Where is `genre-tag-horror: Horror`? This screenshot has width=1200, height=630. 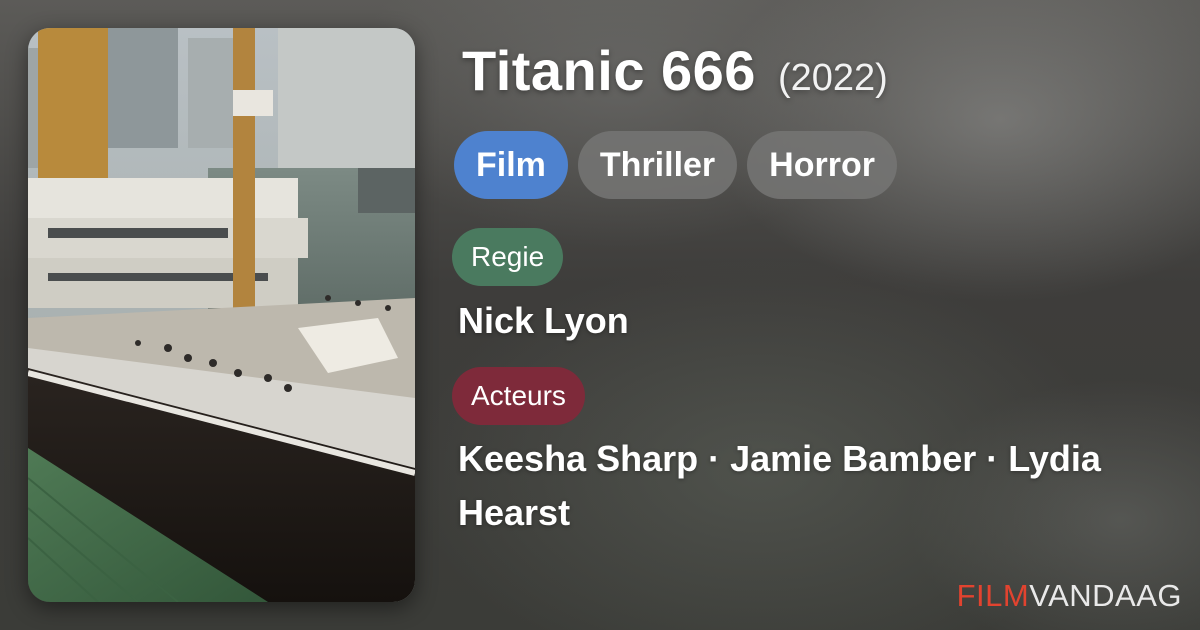 genre-tag-horror: Horror is located at coordinates (822, 165).